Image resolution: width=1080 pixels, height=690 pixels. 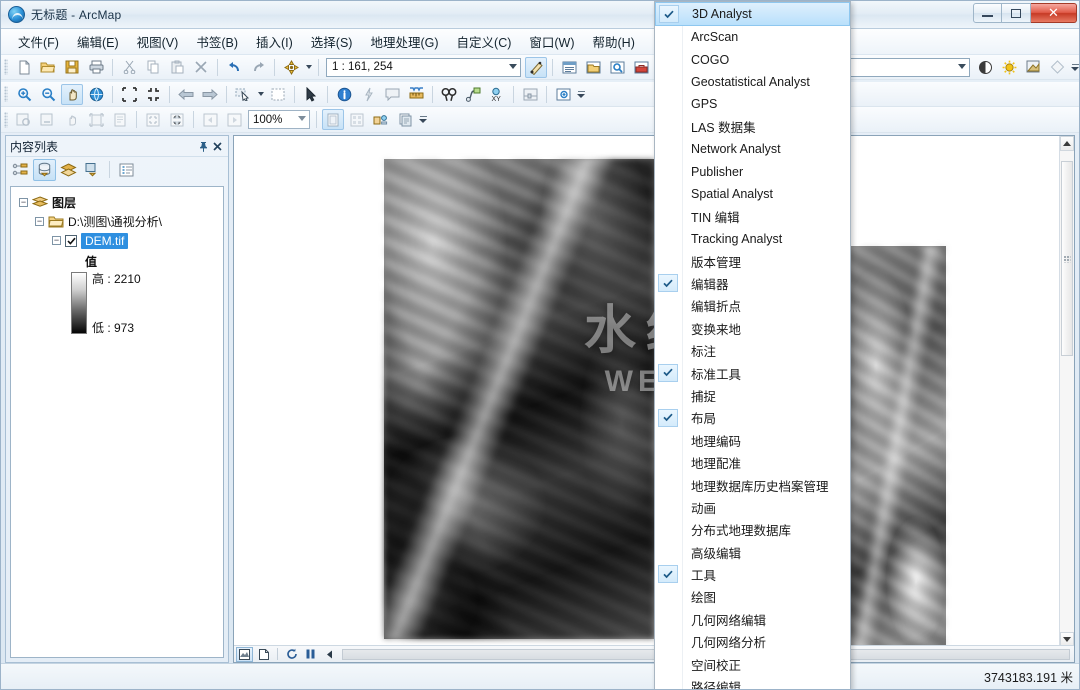 I want to click on dropdown-item: 分布式地理数据库, so click(x=752, y=530).